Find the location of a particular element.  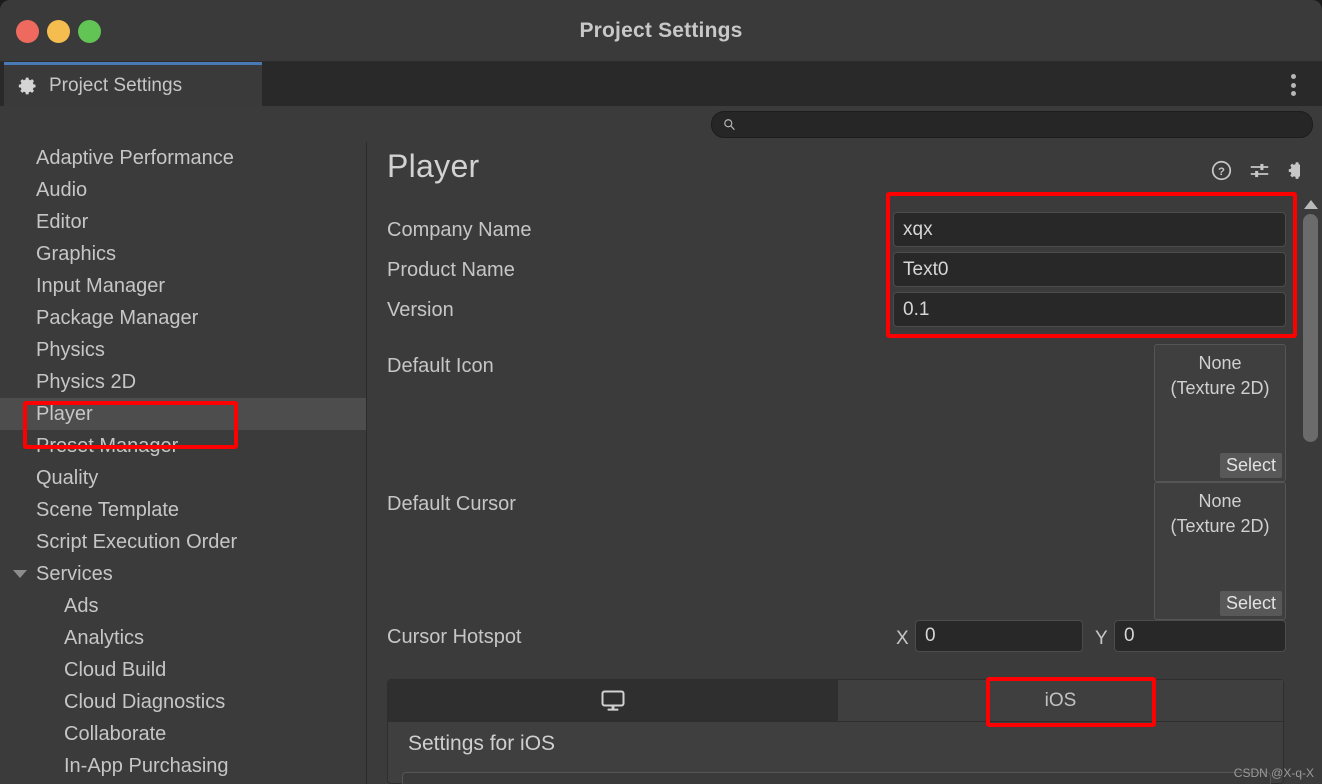

cursor-hotspot-y-label: Y is located at coordinates (1101, 638).